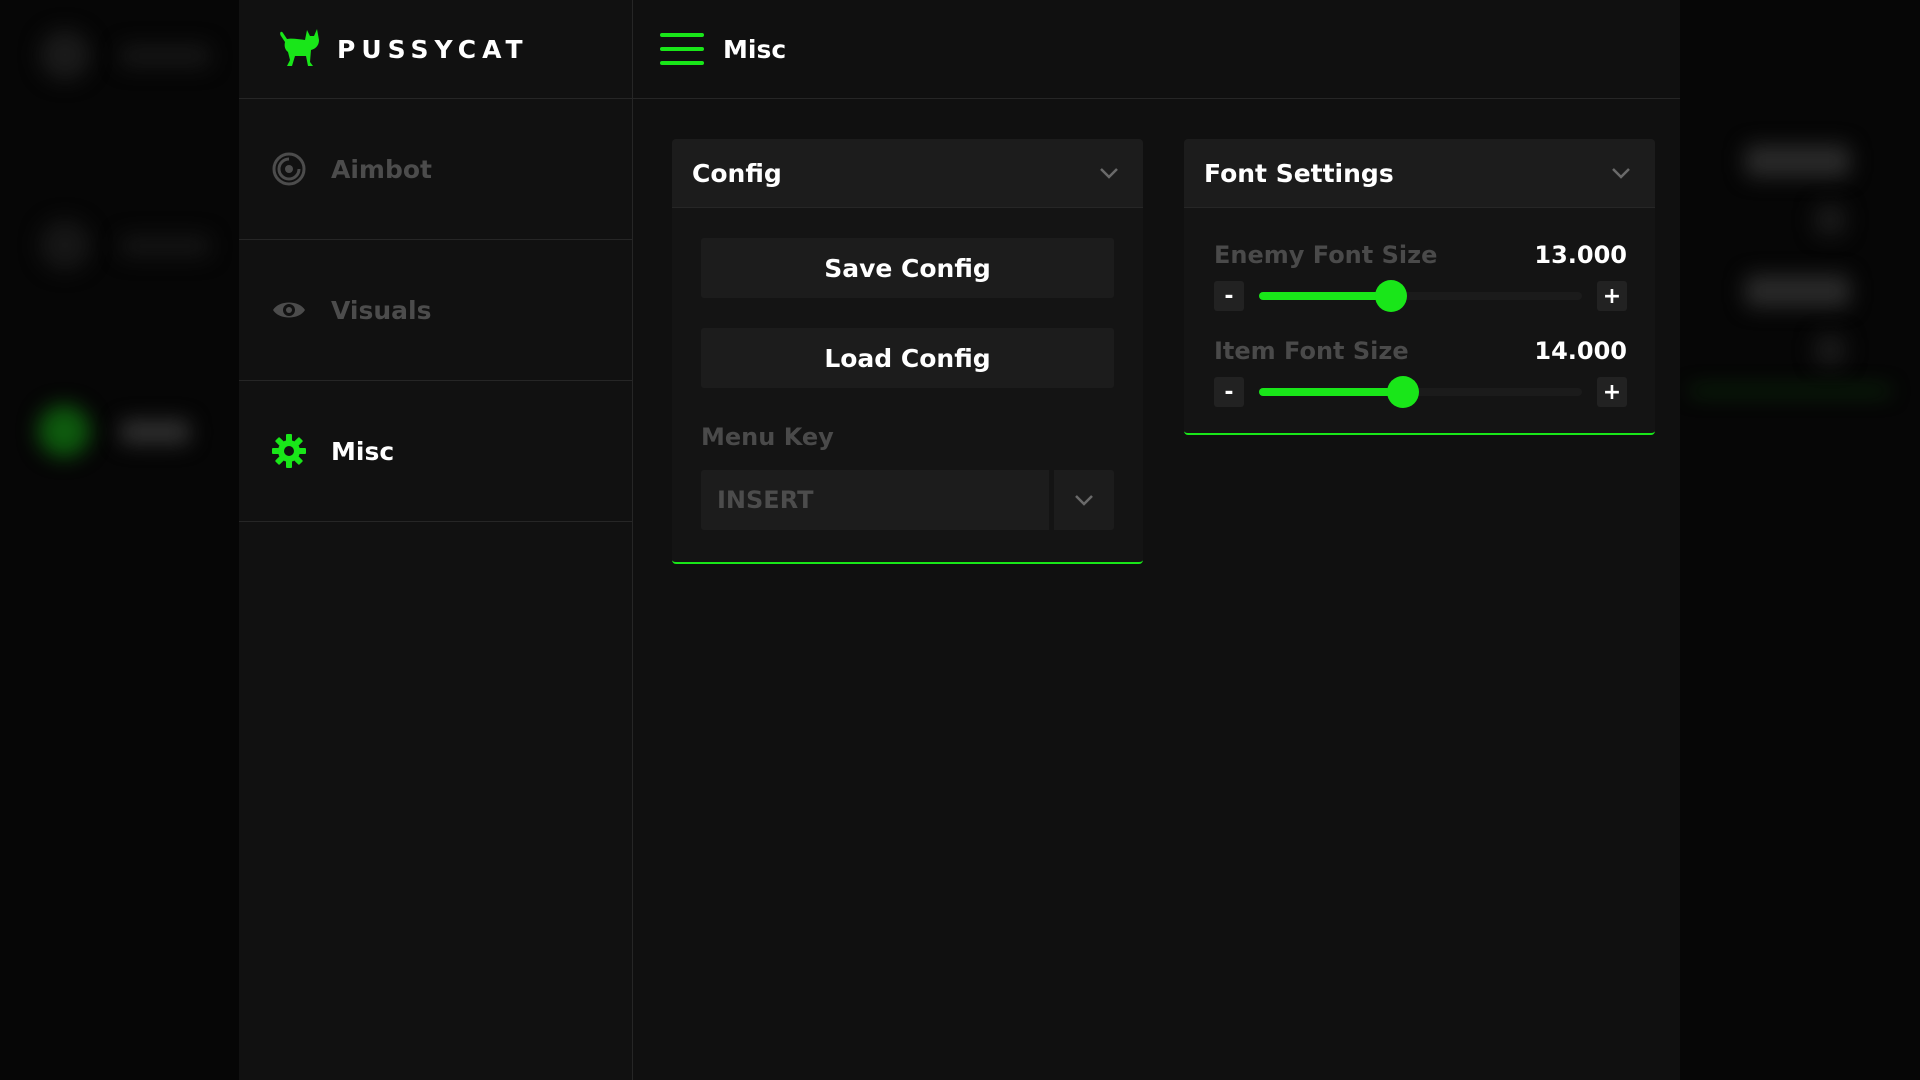 The width and height of the screenshot is (1920, 1080). What do you see at coordinates (875, 500) in the screenshot?
I see `menu-key-value: INSERT` at bounding box center [875, 500].